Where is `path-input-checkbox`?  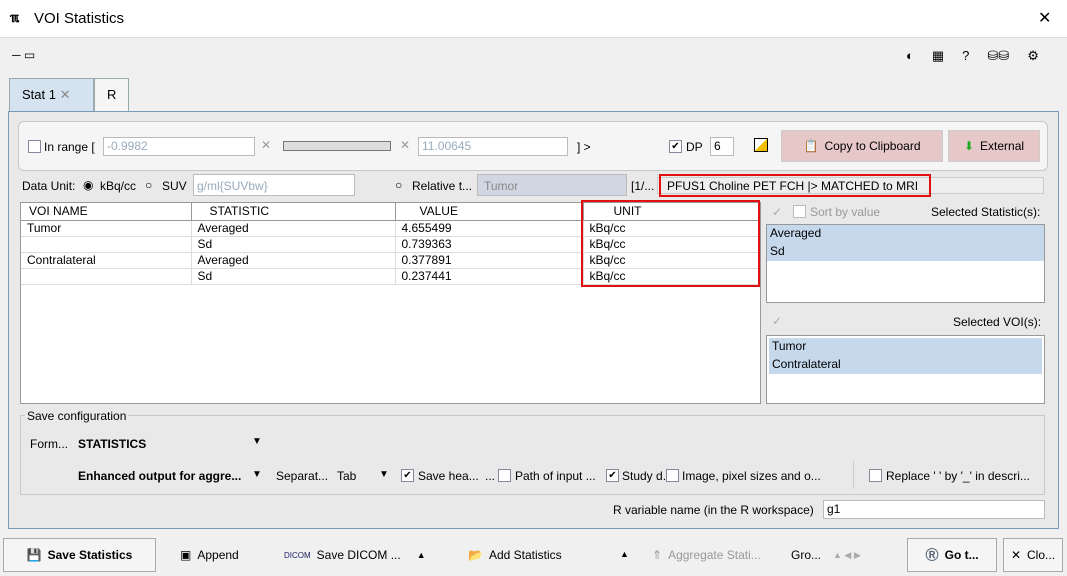 path-input-checkbox is located at coordinates (504, 475).